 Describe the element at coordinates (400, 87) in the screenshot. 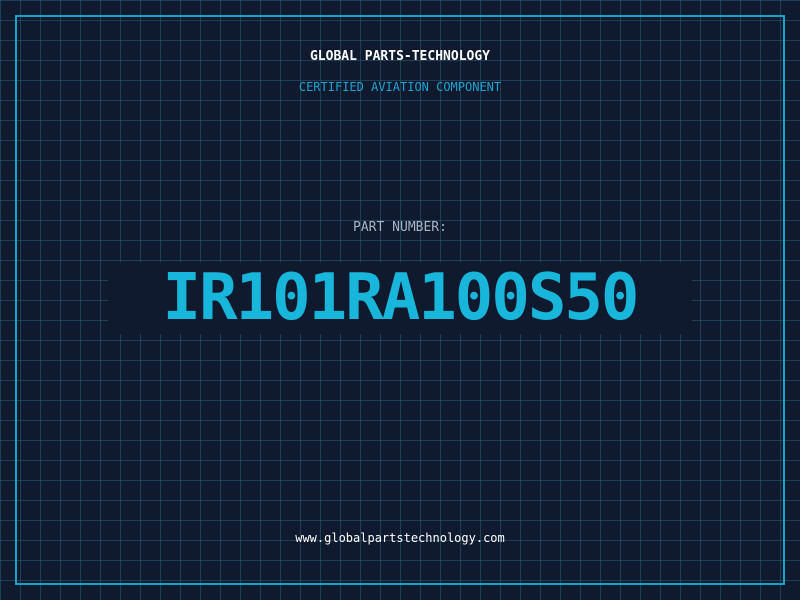

I see `certification-tagline: CERTIFIED AVIATION COMPONENT` at that location.